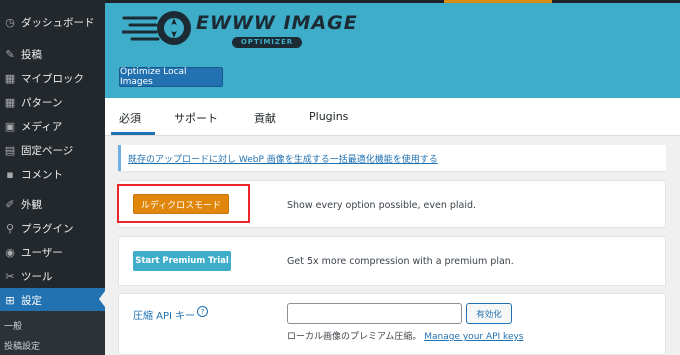 The height and width of the screenshot is (355, 680). Describe the element at coordinates (130, 118) in the screenshot. I see `tab-essential: 必須` at that location.